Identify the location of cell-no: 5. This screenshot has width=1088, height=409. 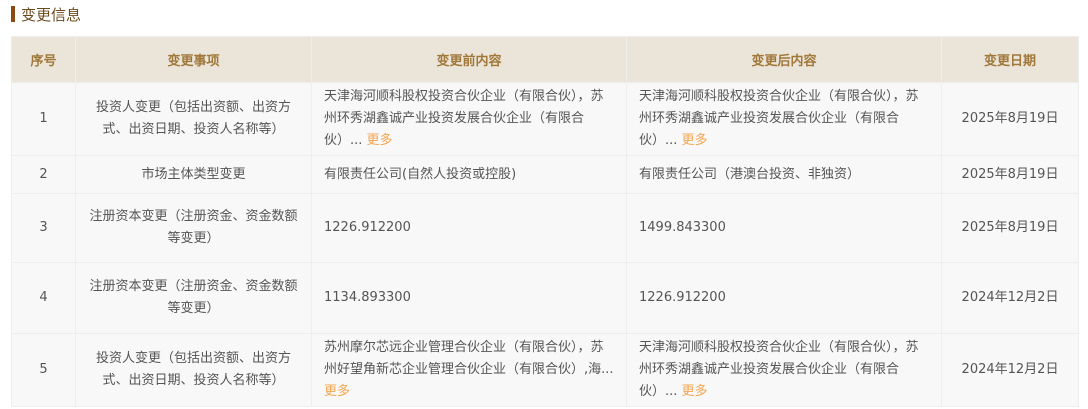
(43, 370).